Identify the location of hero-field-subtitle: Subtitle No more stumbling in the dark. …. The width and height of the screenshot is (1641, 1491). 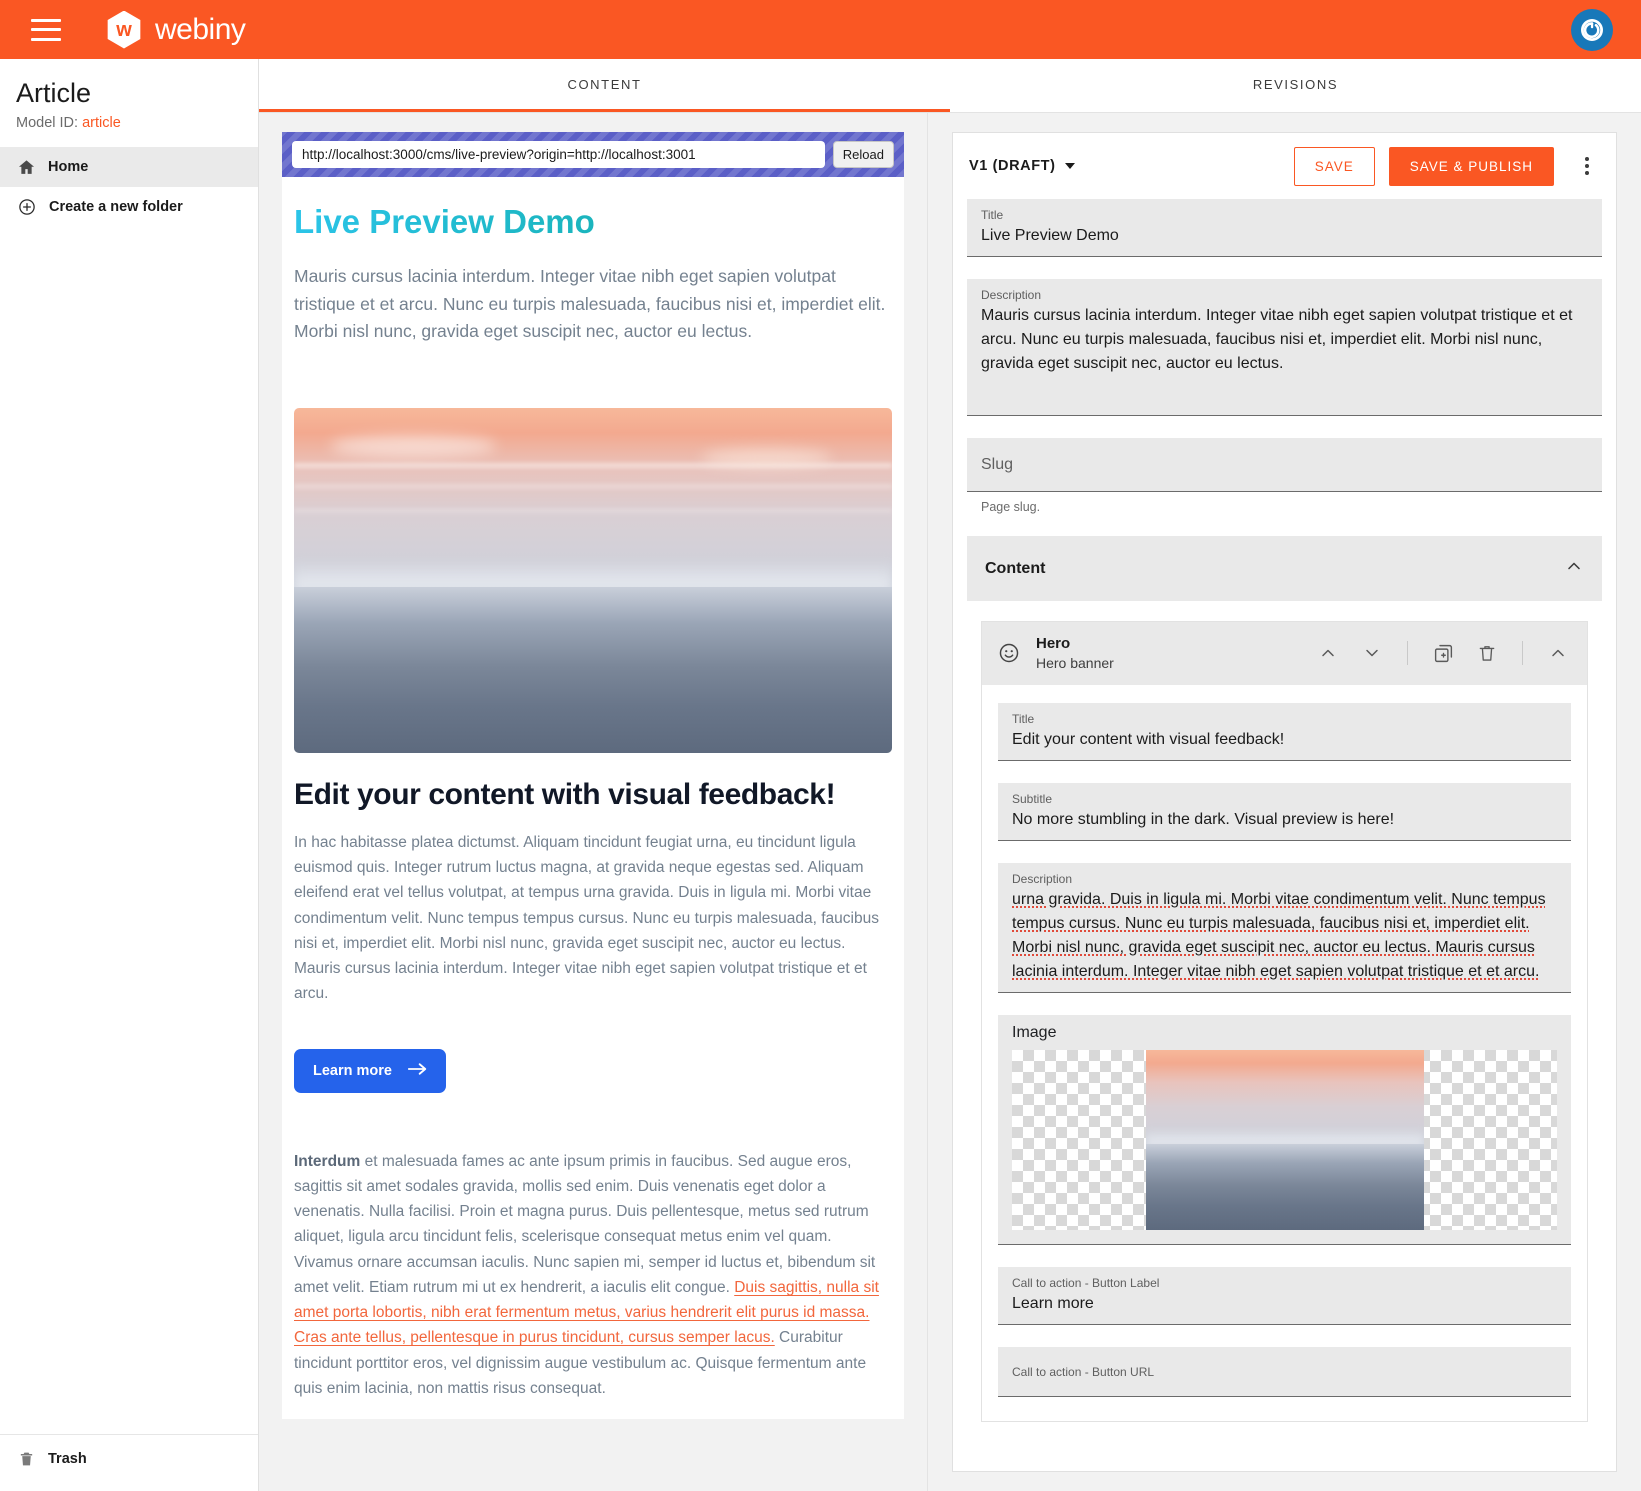
(1284, 811).